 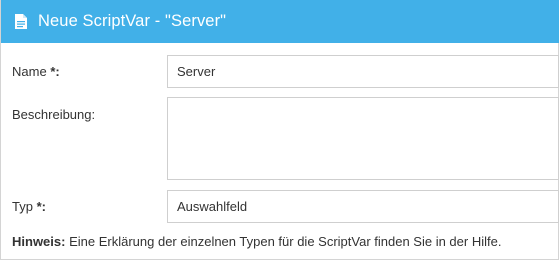 What do you see at coordinates (39, 241) in the screenshot?
I see `hint-label: Hinweis:` at bounding box center [39, 241].